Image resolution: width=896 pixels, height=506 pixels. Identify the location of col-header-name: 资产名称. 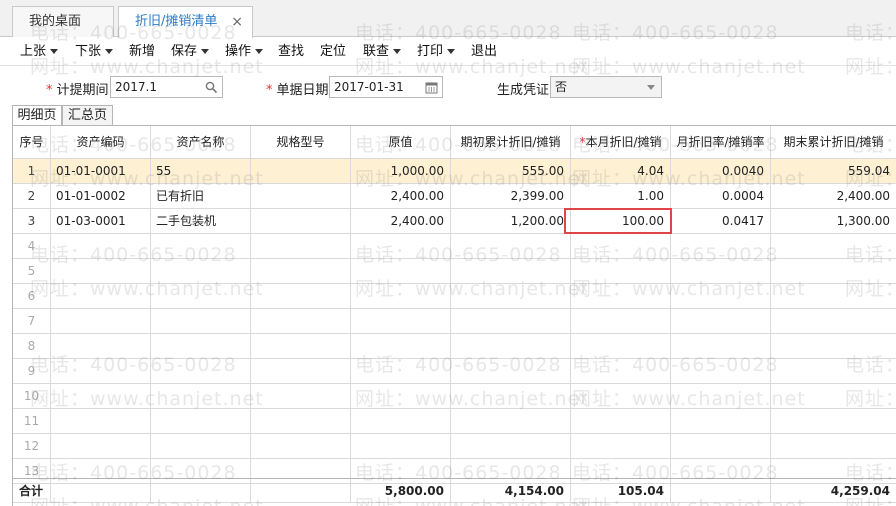
(201, 142).